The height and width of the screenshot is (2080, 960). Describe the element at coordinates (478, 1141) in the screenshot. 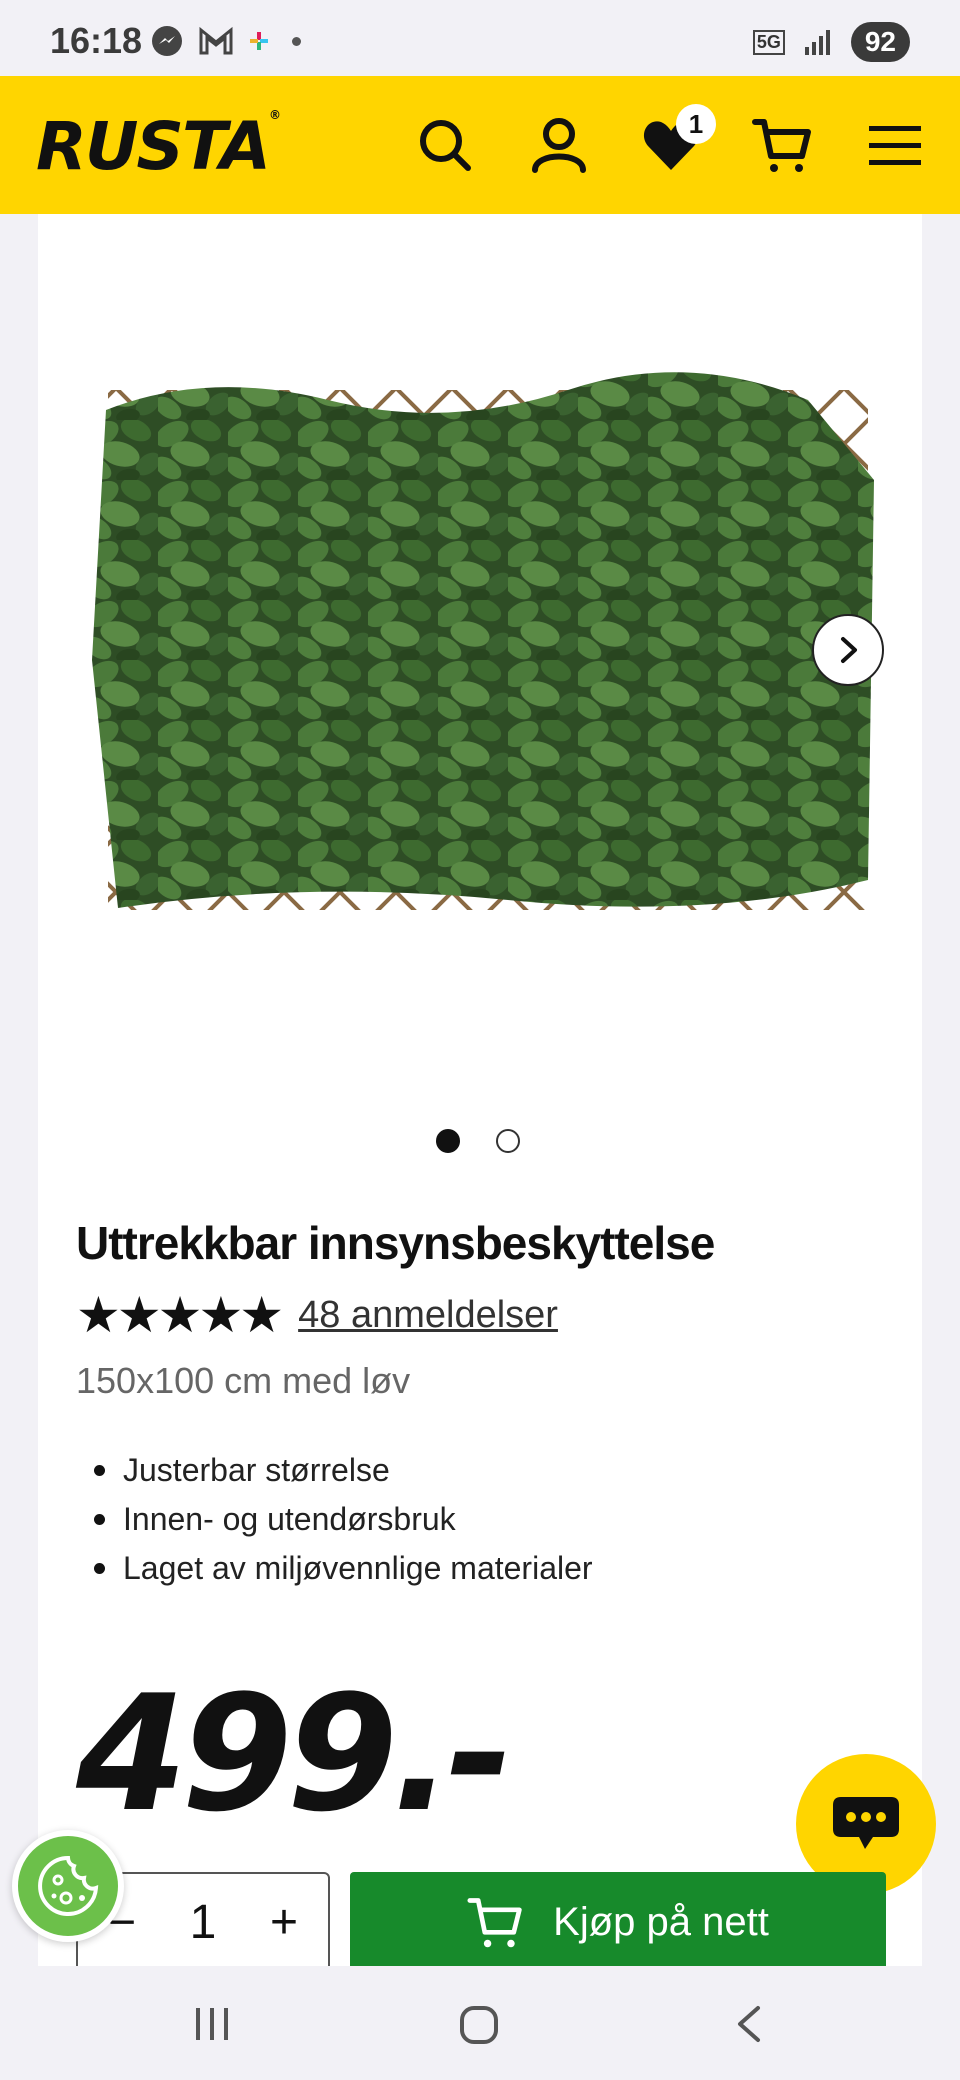

I see `image-carousel-dots` at that location.